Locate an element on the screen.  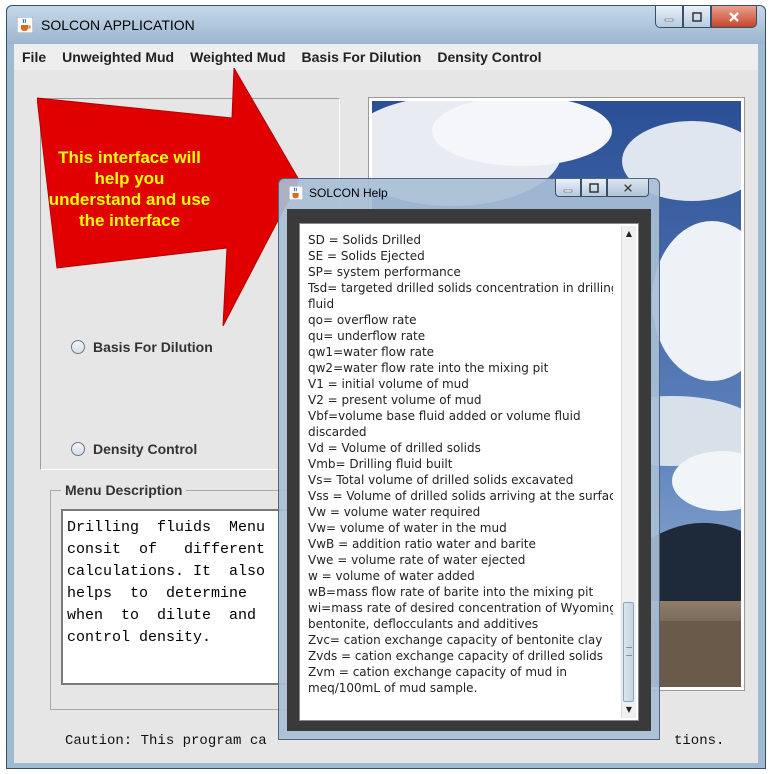
help-line: discarded is located at coordinates (337, 432).